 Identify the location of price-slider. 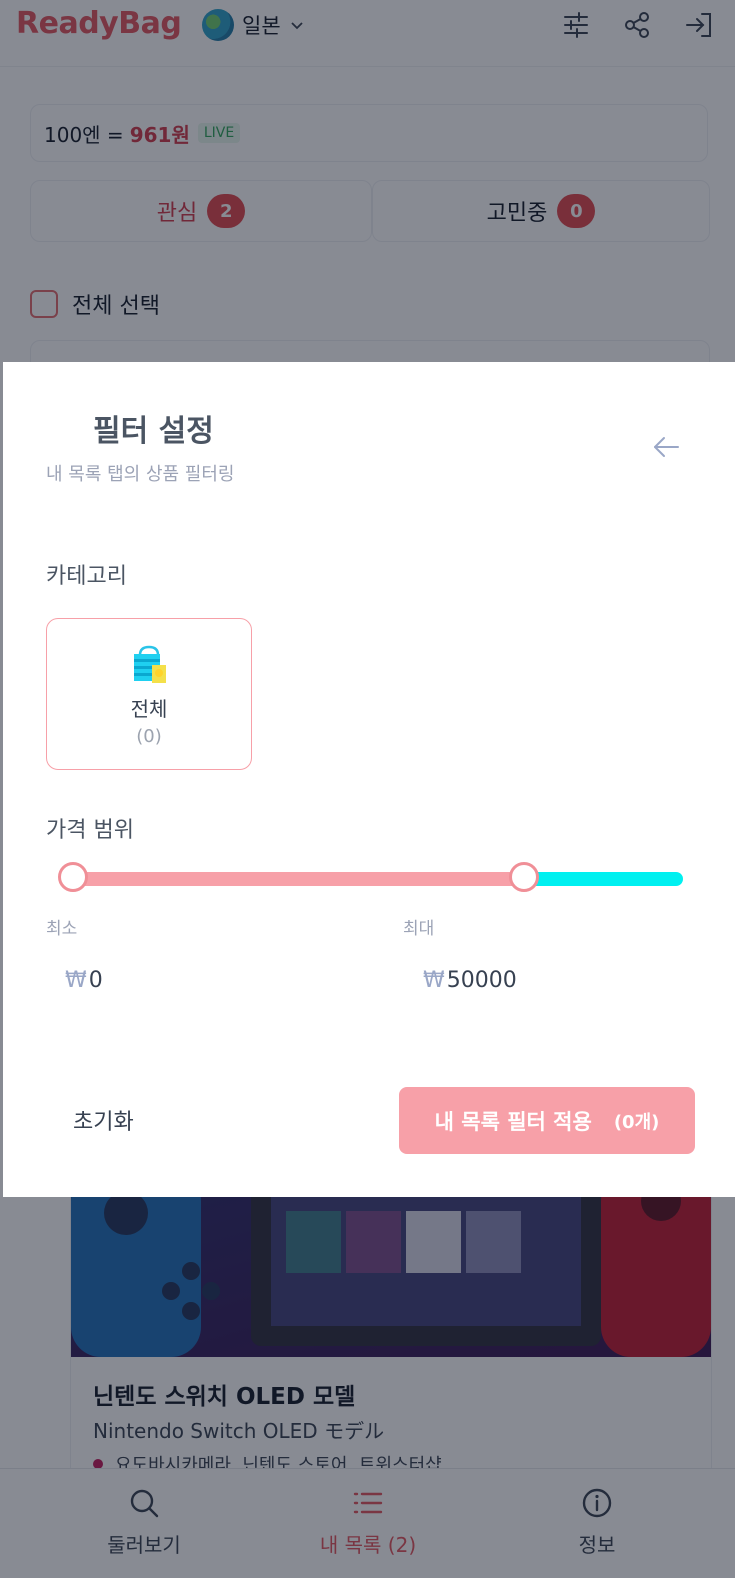
(370, 877).